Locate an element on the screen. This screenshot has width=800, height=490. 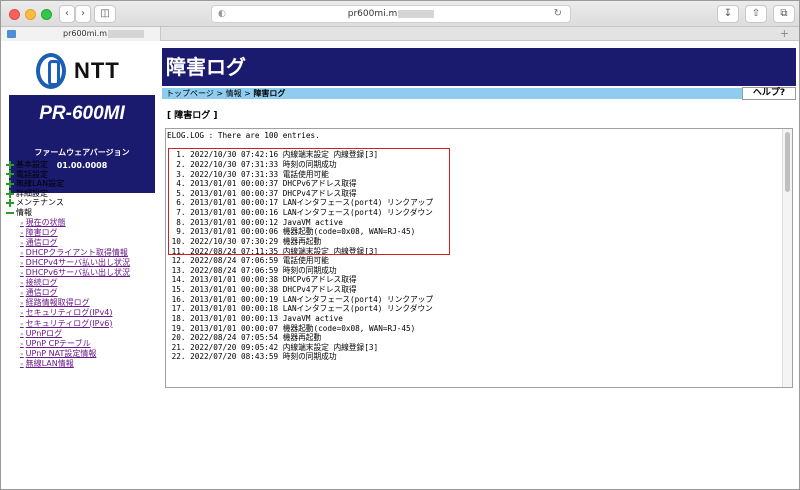
download-icon: ↧ is located at coordinates (728, 14).